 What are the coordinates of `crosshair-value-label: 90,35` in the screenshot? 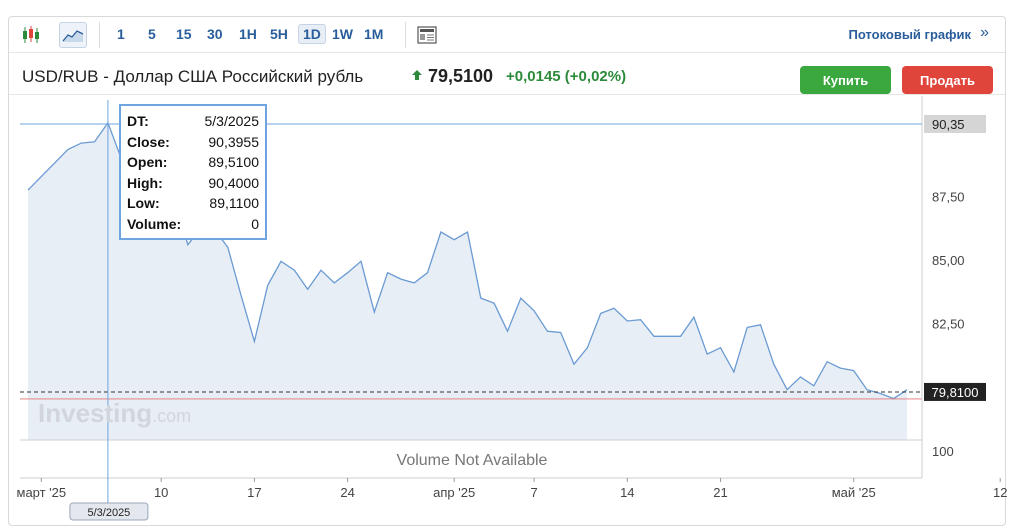 It's located at (948, 124).